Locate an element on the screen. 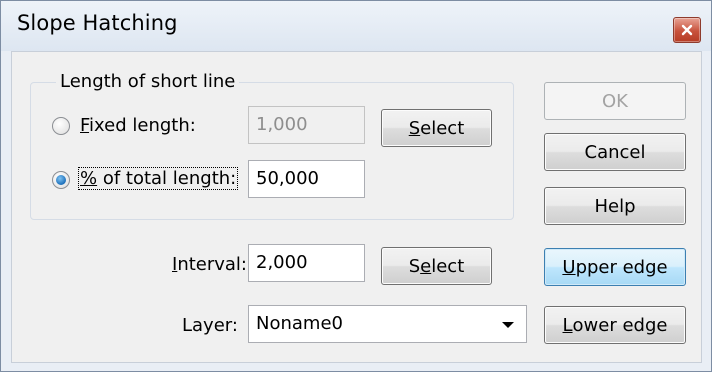 The width and height of the screenshot is (712, 372). percent-length-input: 50,000 is located at coordinates (306, 179).